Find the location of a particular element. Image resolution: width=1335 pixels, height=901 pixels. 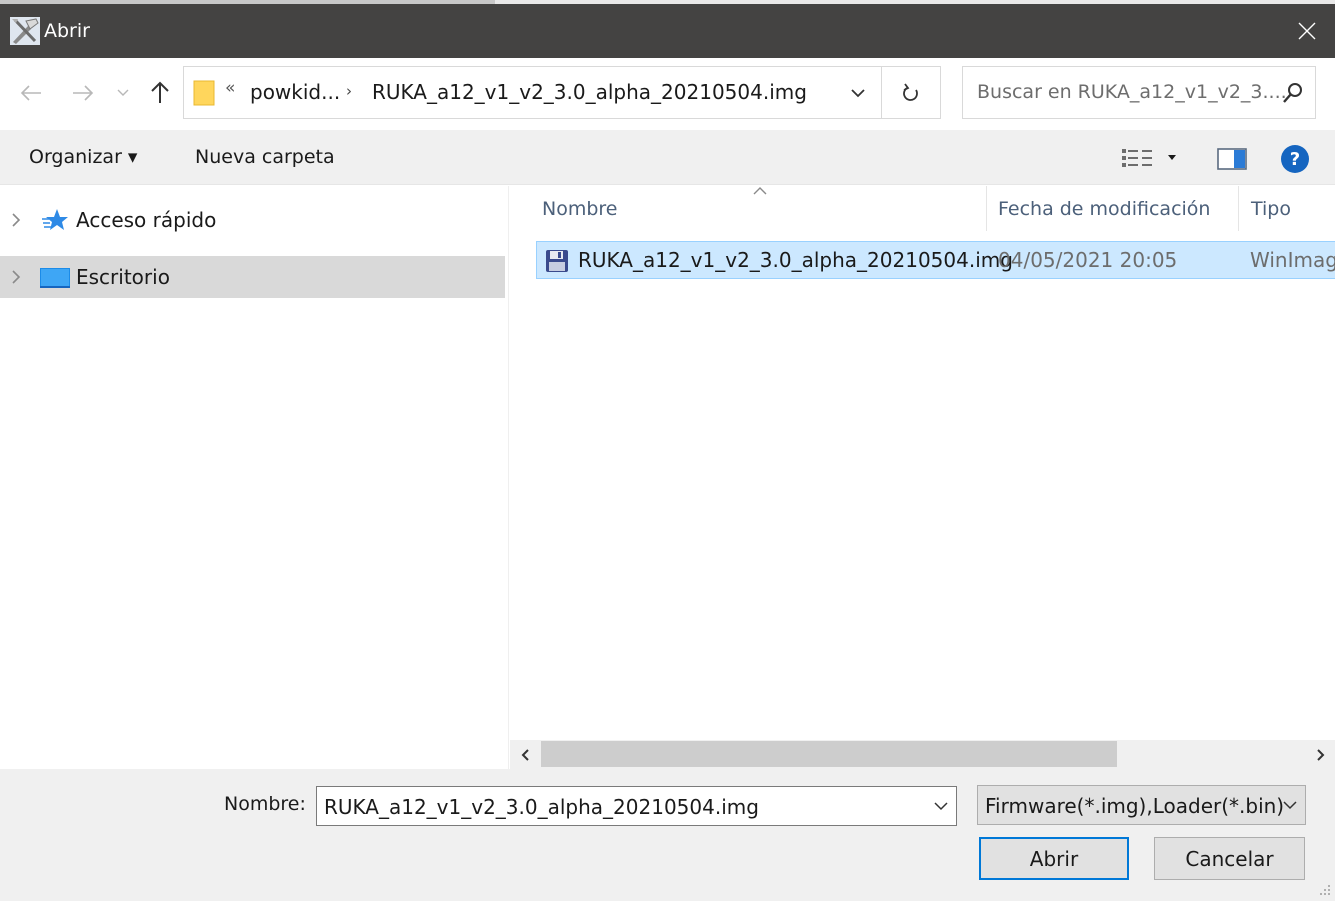

refresh-button is located at coordinates (911, 92).